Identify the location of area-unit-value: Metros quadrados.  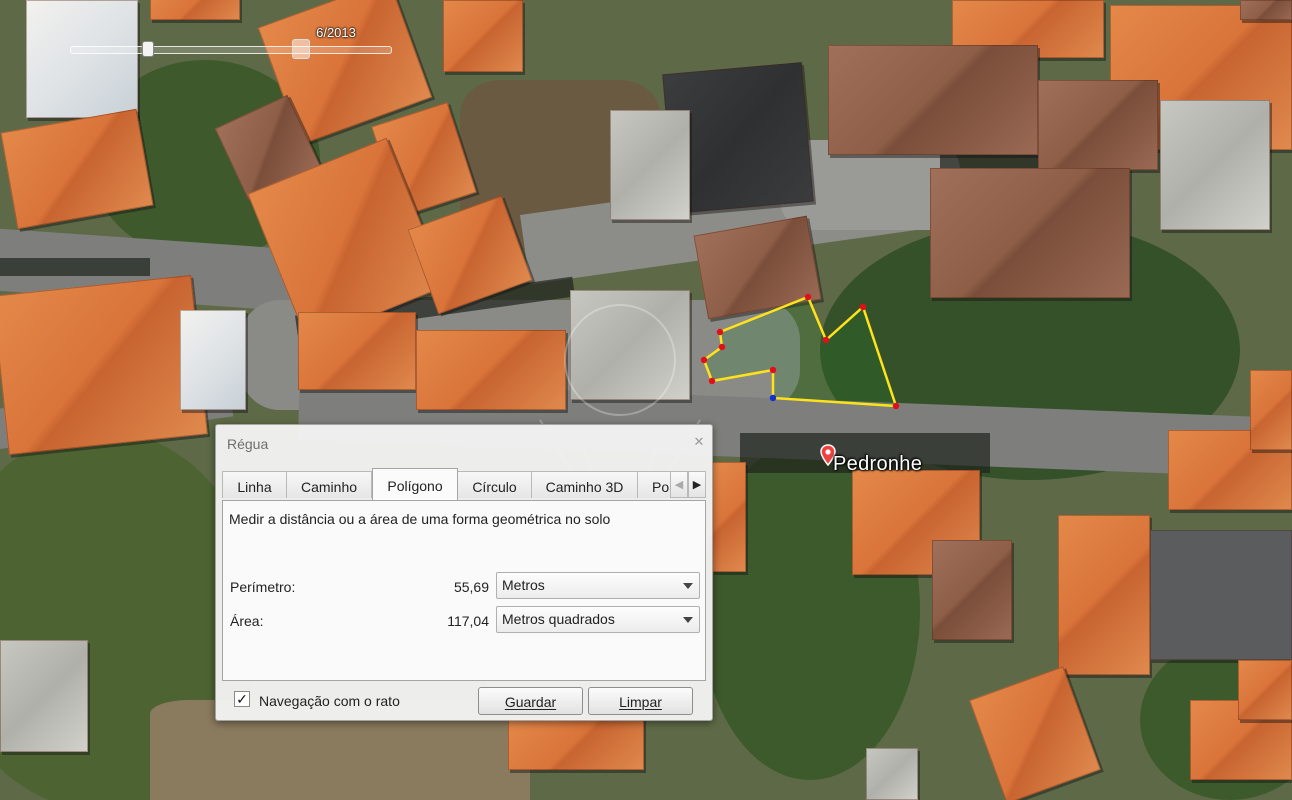
(558, 619).